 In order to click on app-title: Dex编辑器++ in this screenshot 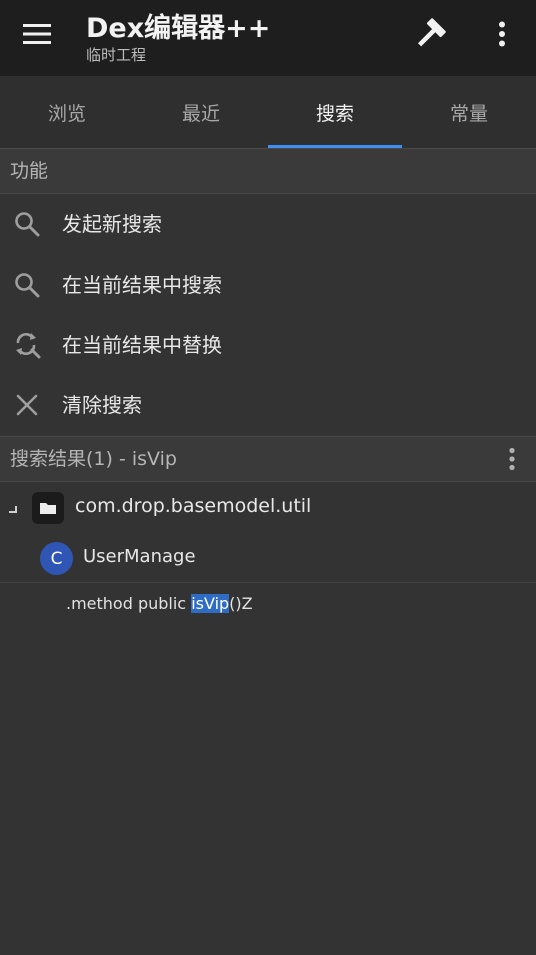, I will do `click(178, 28)`.